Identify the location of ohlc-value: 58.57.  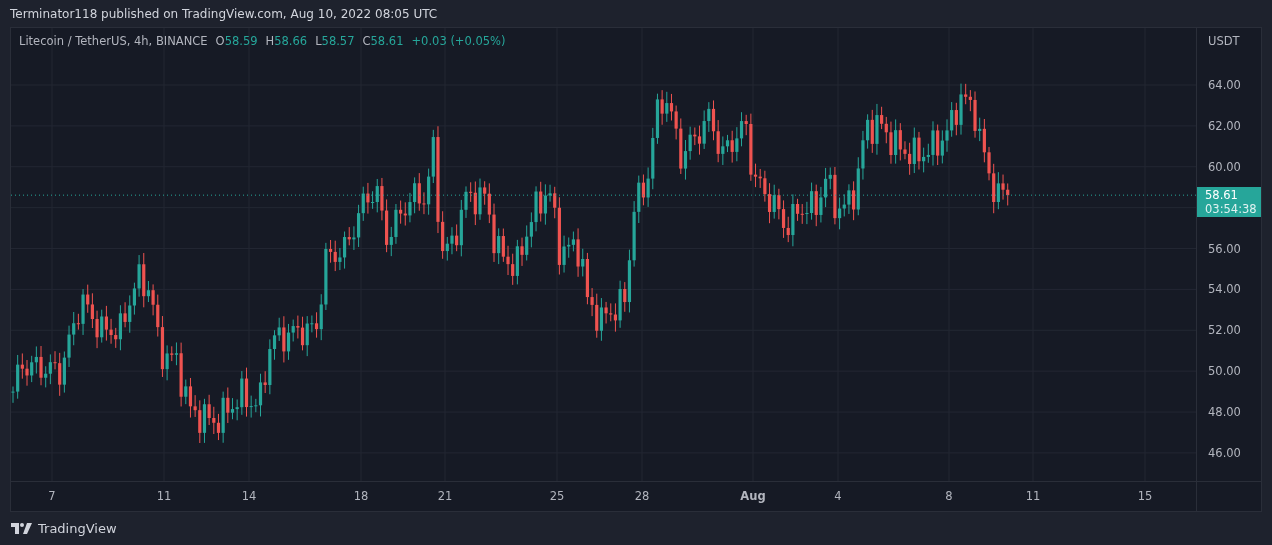
(338, 41).